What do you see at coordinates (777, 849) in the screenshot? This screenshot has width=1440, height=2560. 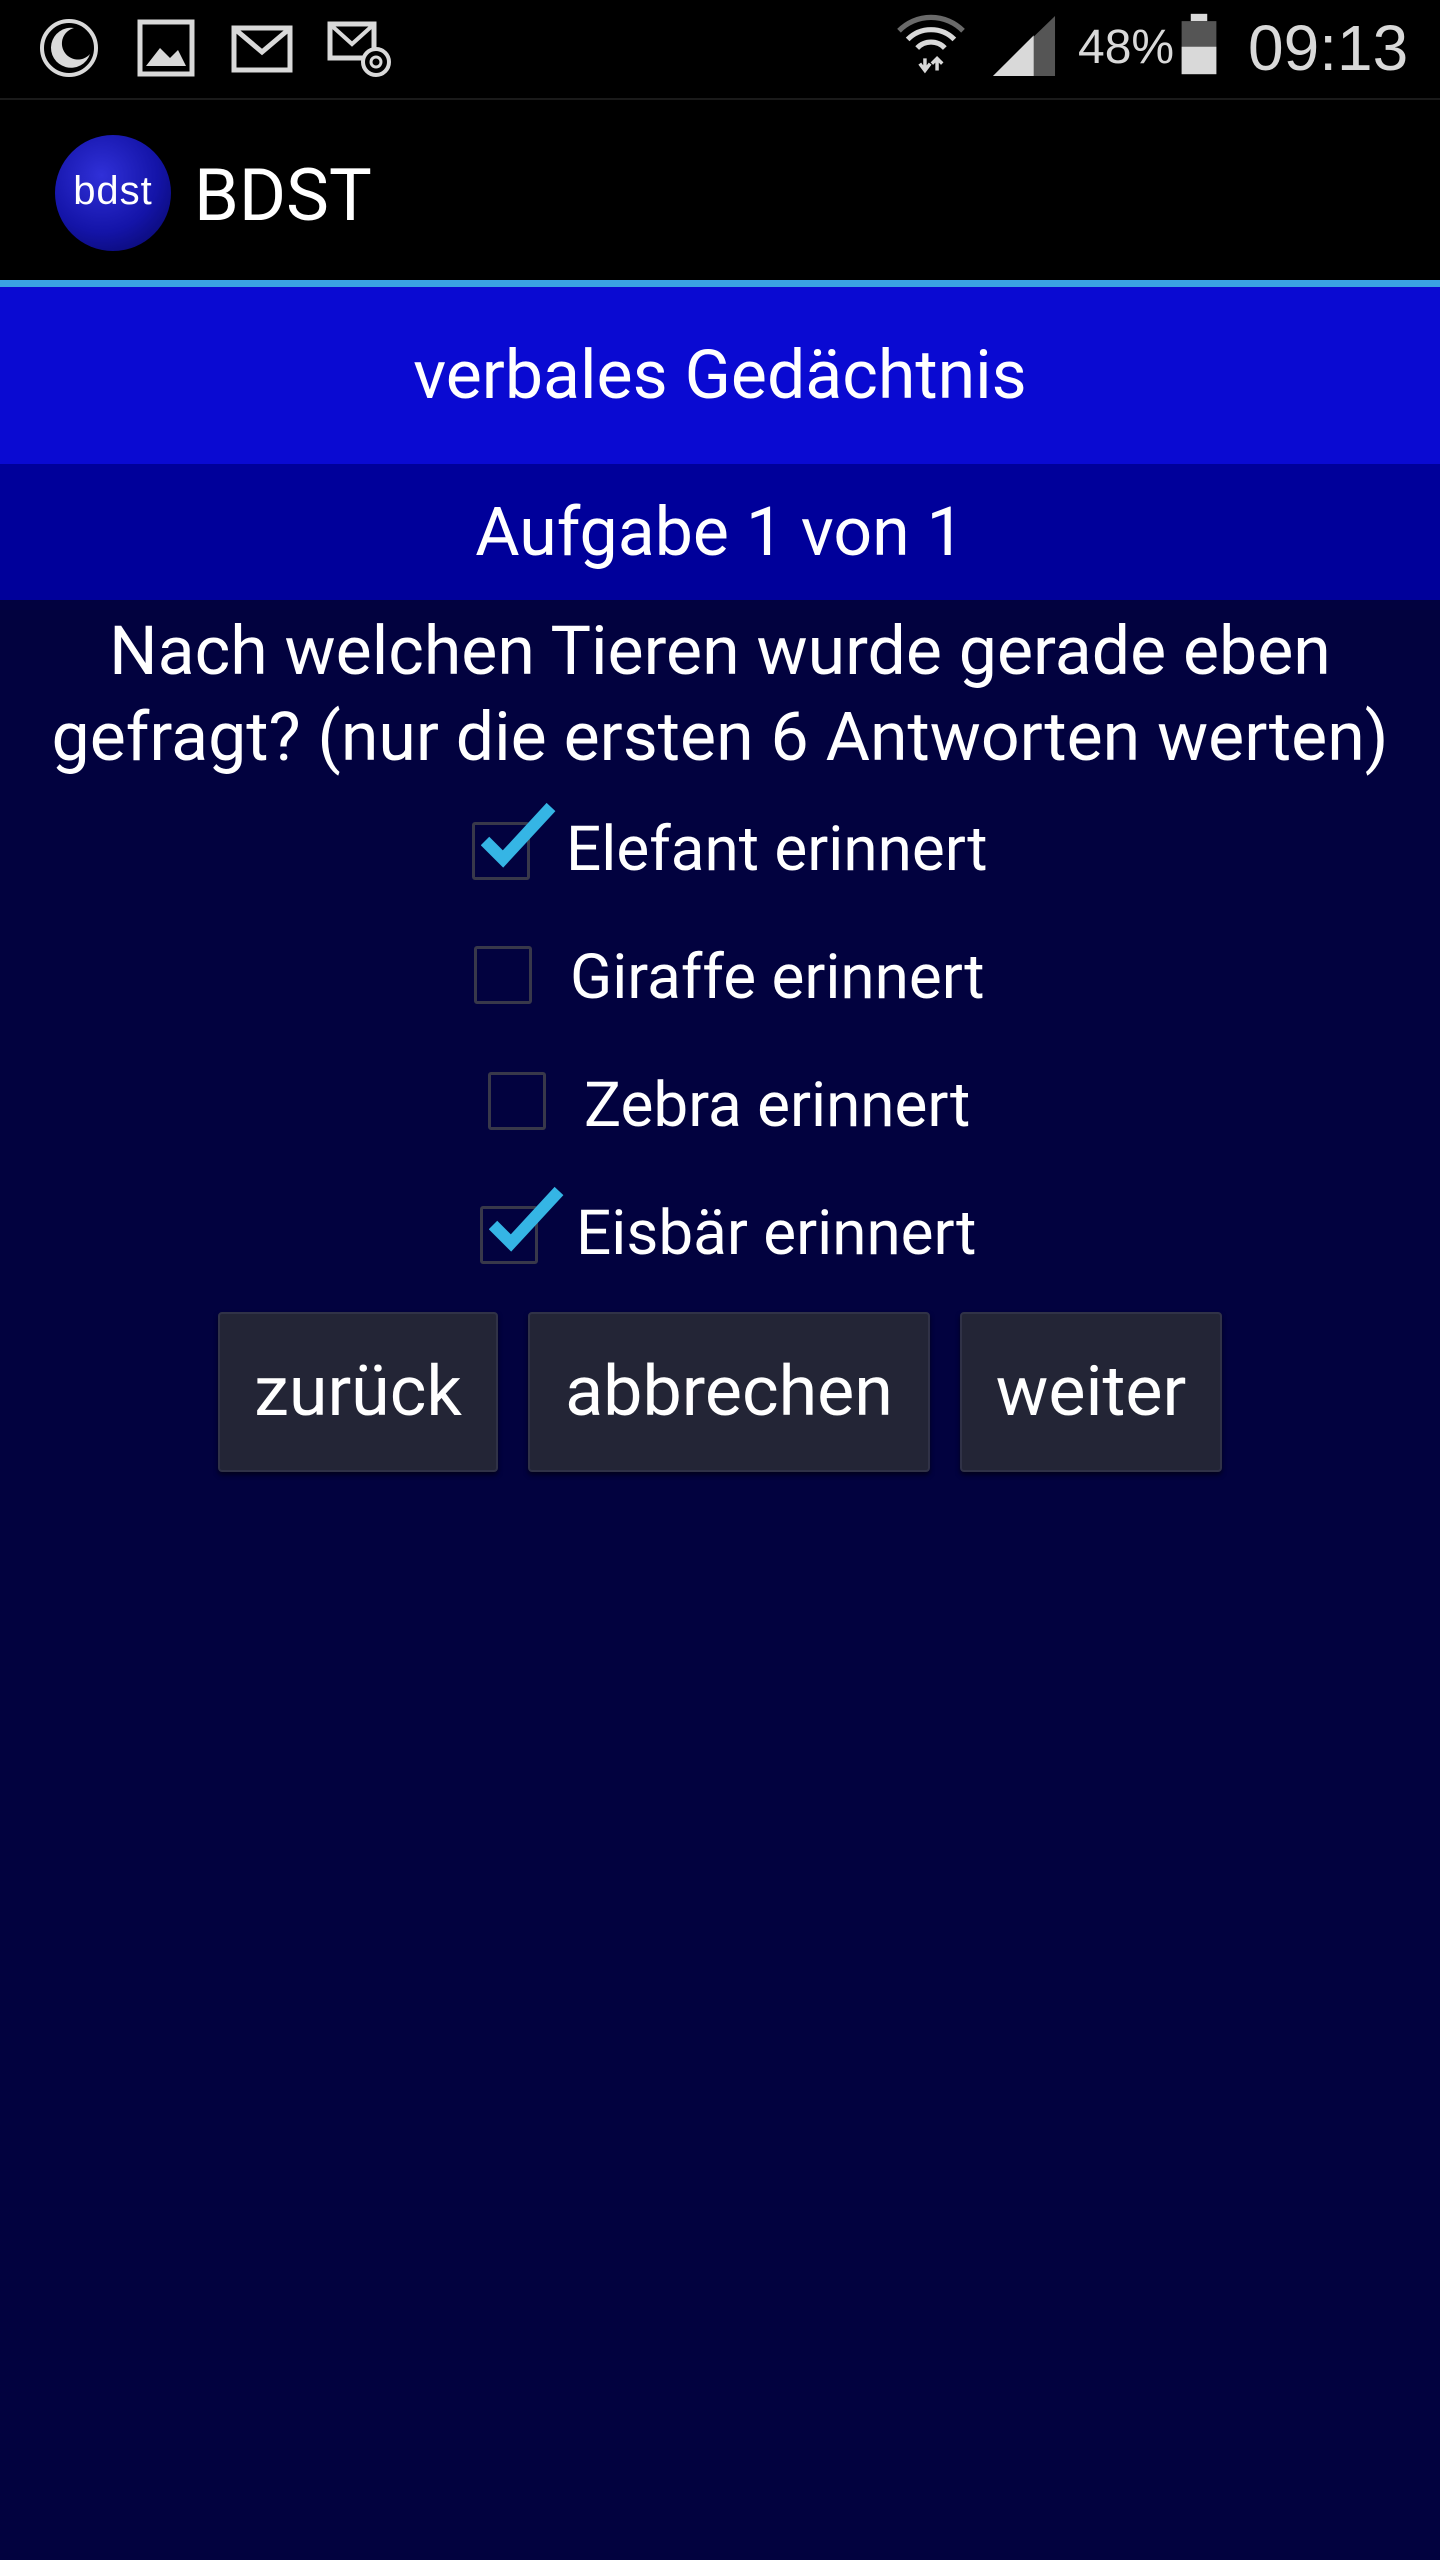 I see `option-label: Elefant erinnert` at bounding box center [777, 849].